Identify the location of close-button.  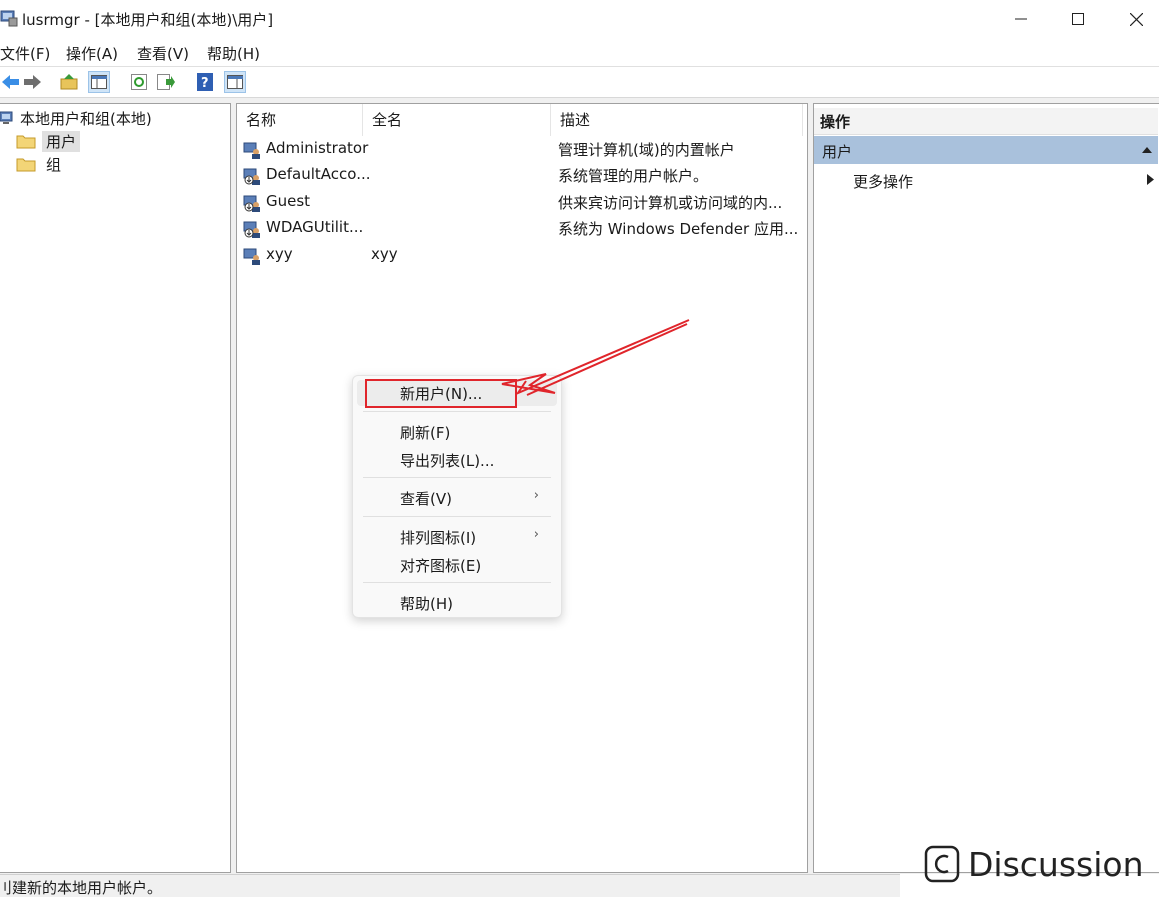
(1133, 19).